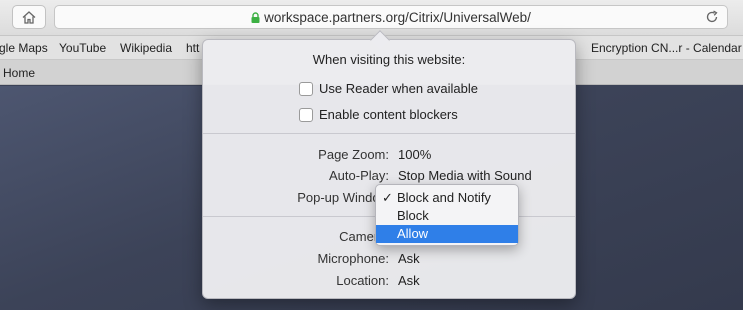  What do you see at coordinates (413, 233) in the screenshot?
I see `dropdown-option-label: Allow` at bounding box center [413, 233].